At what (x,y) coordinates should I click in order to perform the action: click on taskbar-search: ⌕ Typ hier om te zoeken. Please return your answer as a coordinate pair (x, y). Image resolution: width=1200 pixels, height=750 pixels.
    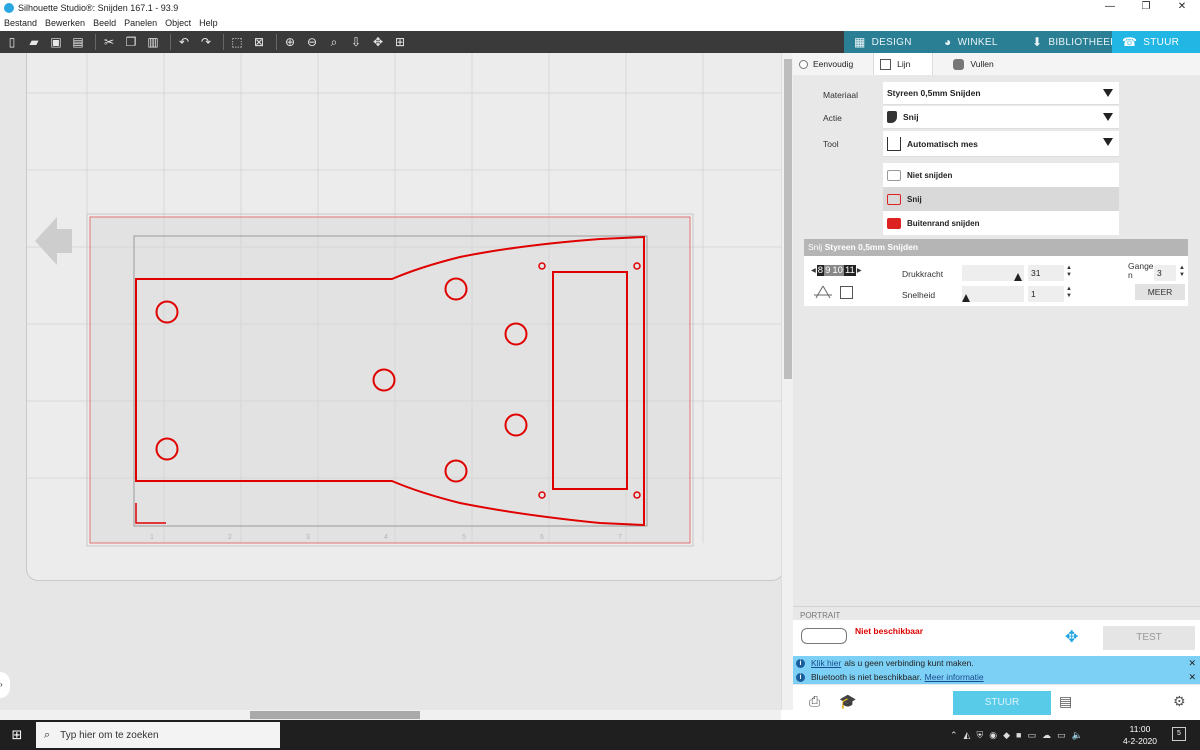
    Looking at the image, I should click on (158, 735).